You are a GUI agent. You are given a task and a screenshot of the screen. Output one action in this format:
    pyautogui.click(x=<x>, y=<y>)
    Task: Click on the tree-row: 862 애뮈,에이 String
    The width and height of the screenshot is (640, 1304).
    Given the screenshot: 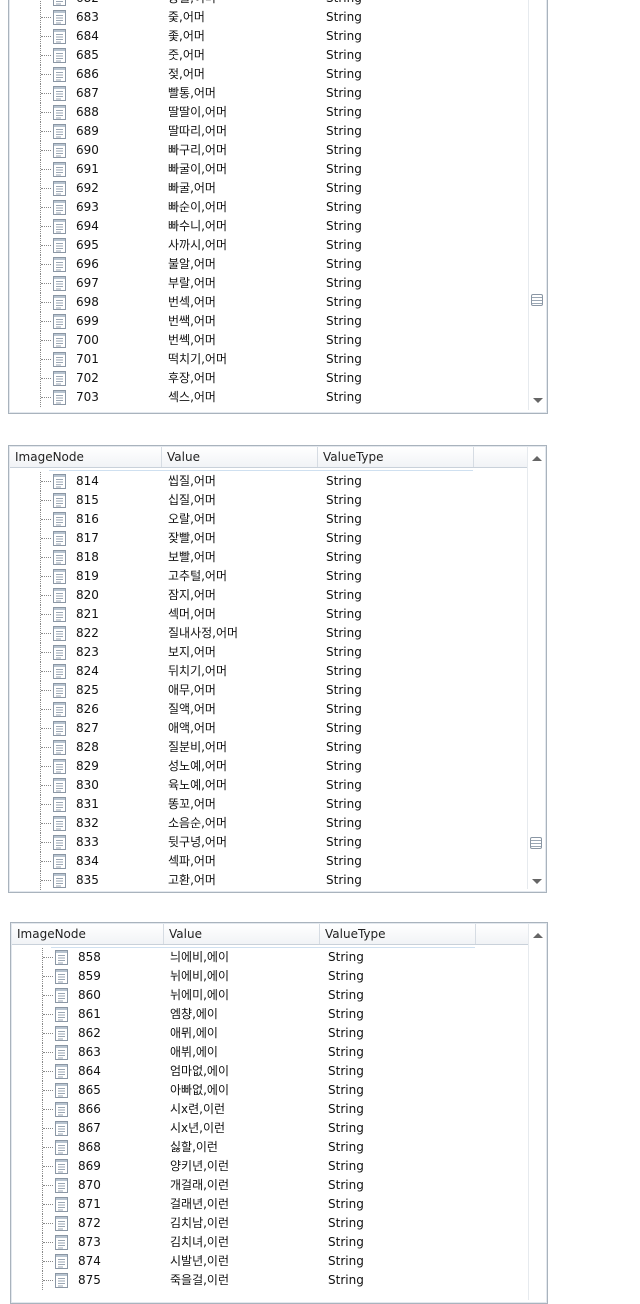 What is the action you would take?
    pyautogui.click(x=272, y=1033)
    